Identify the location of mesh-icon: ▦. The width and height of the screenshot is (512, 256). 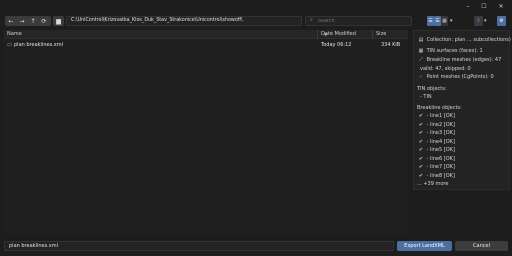
(421, 51).